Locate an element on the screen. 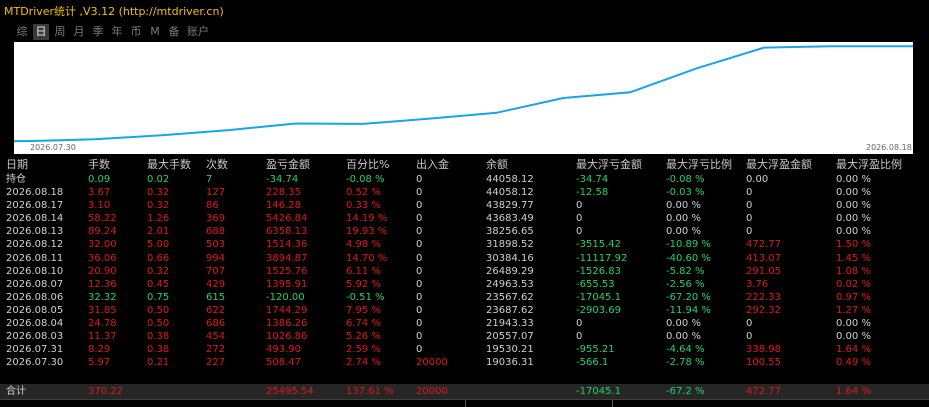 The width and height of the screenshot is (929, 407). cell-max-float-loss: -11117.92 is located at coordinates (602, 258).